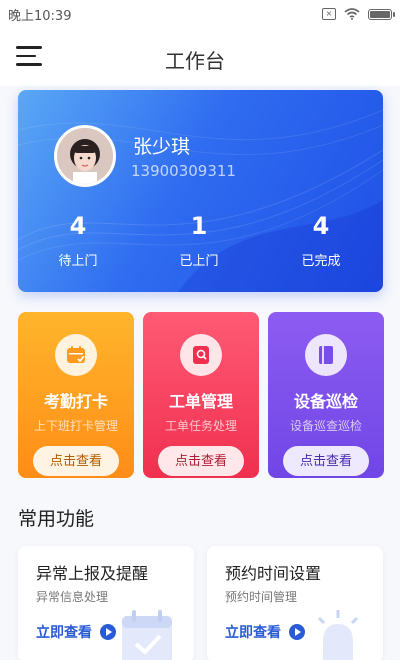  I want to click on document-search-icon, so click(201, 355).